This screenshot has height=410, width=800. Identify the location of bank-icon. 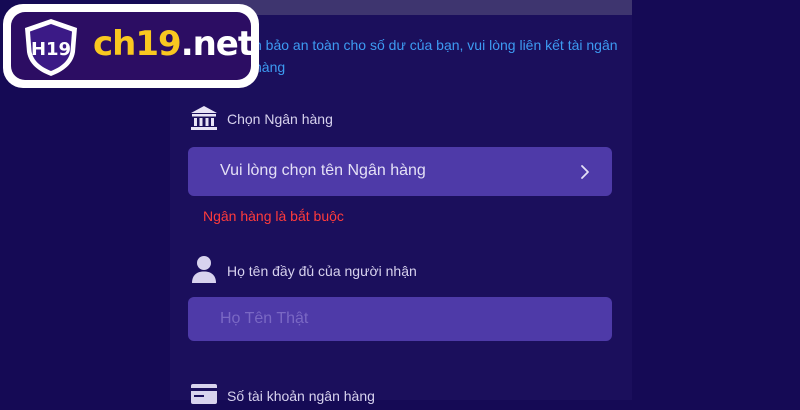
(204, 120).